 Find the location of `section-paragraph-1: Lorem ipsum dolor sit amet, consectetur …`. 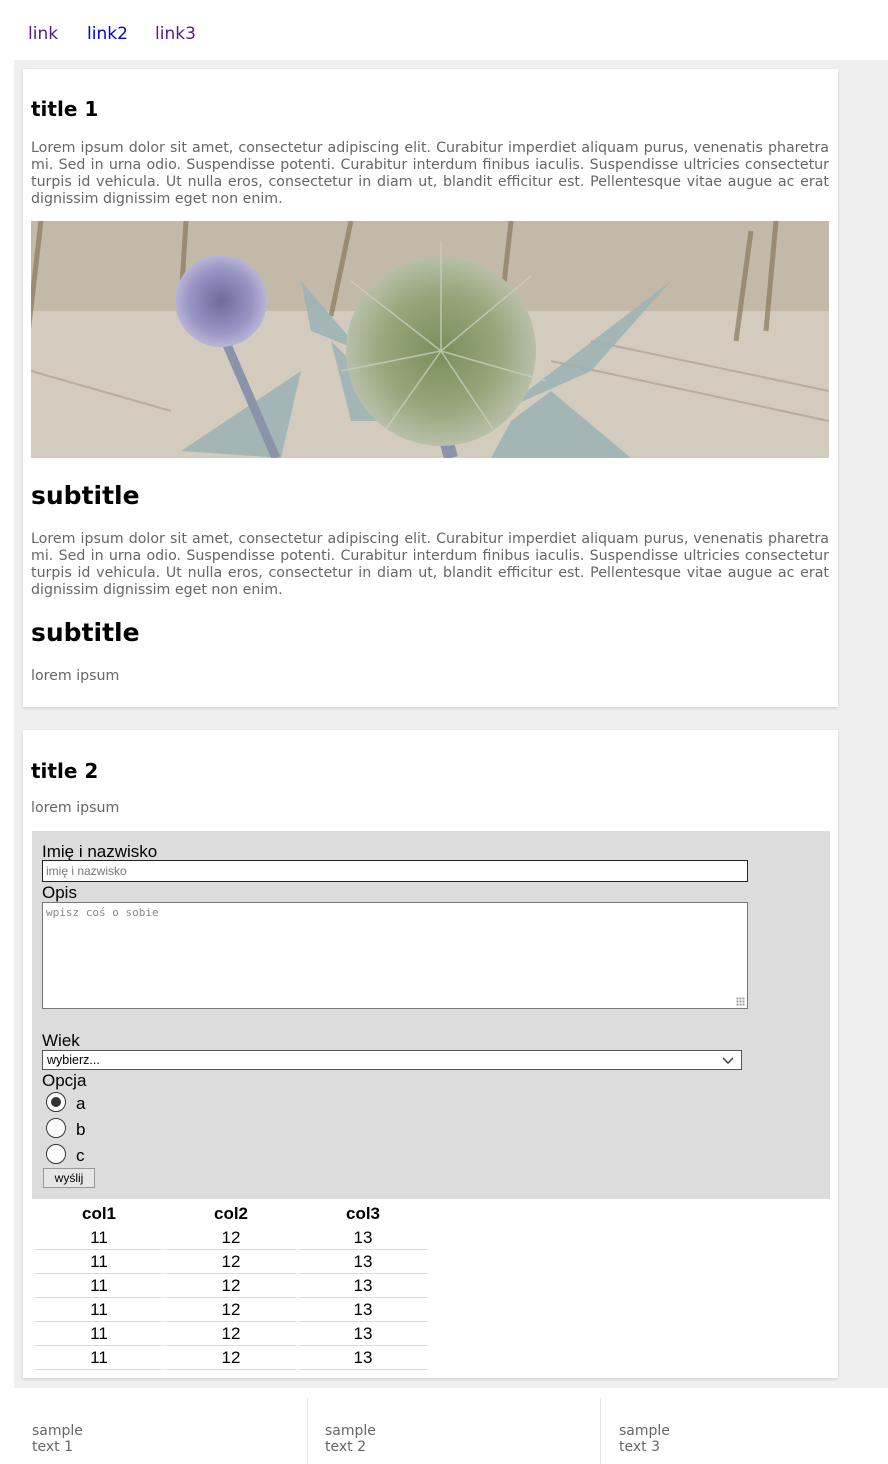

section-paragraph-1: Lorem ipsum dolor sit amet, consectetur … is located at coordinates (430, 173).